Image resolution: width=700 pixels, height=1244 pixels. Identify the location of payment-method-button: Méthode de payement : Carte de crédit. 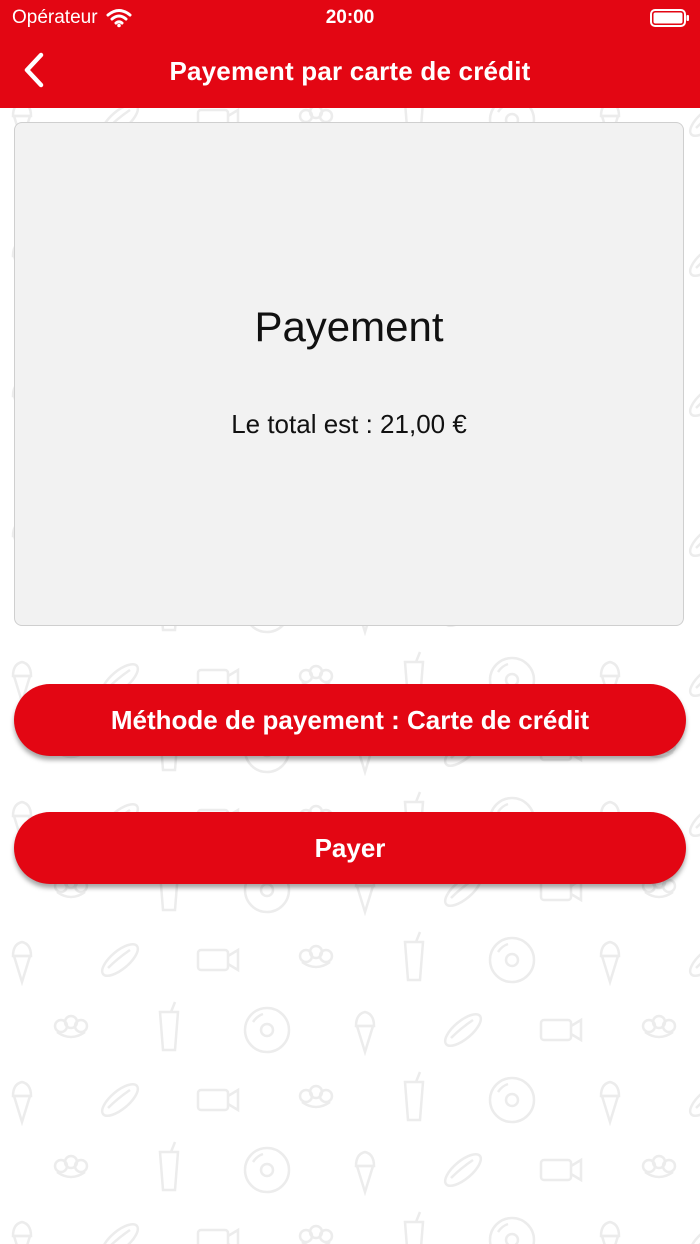
(350, 720).